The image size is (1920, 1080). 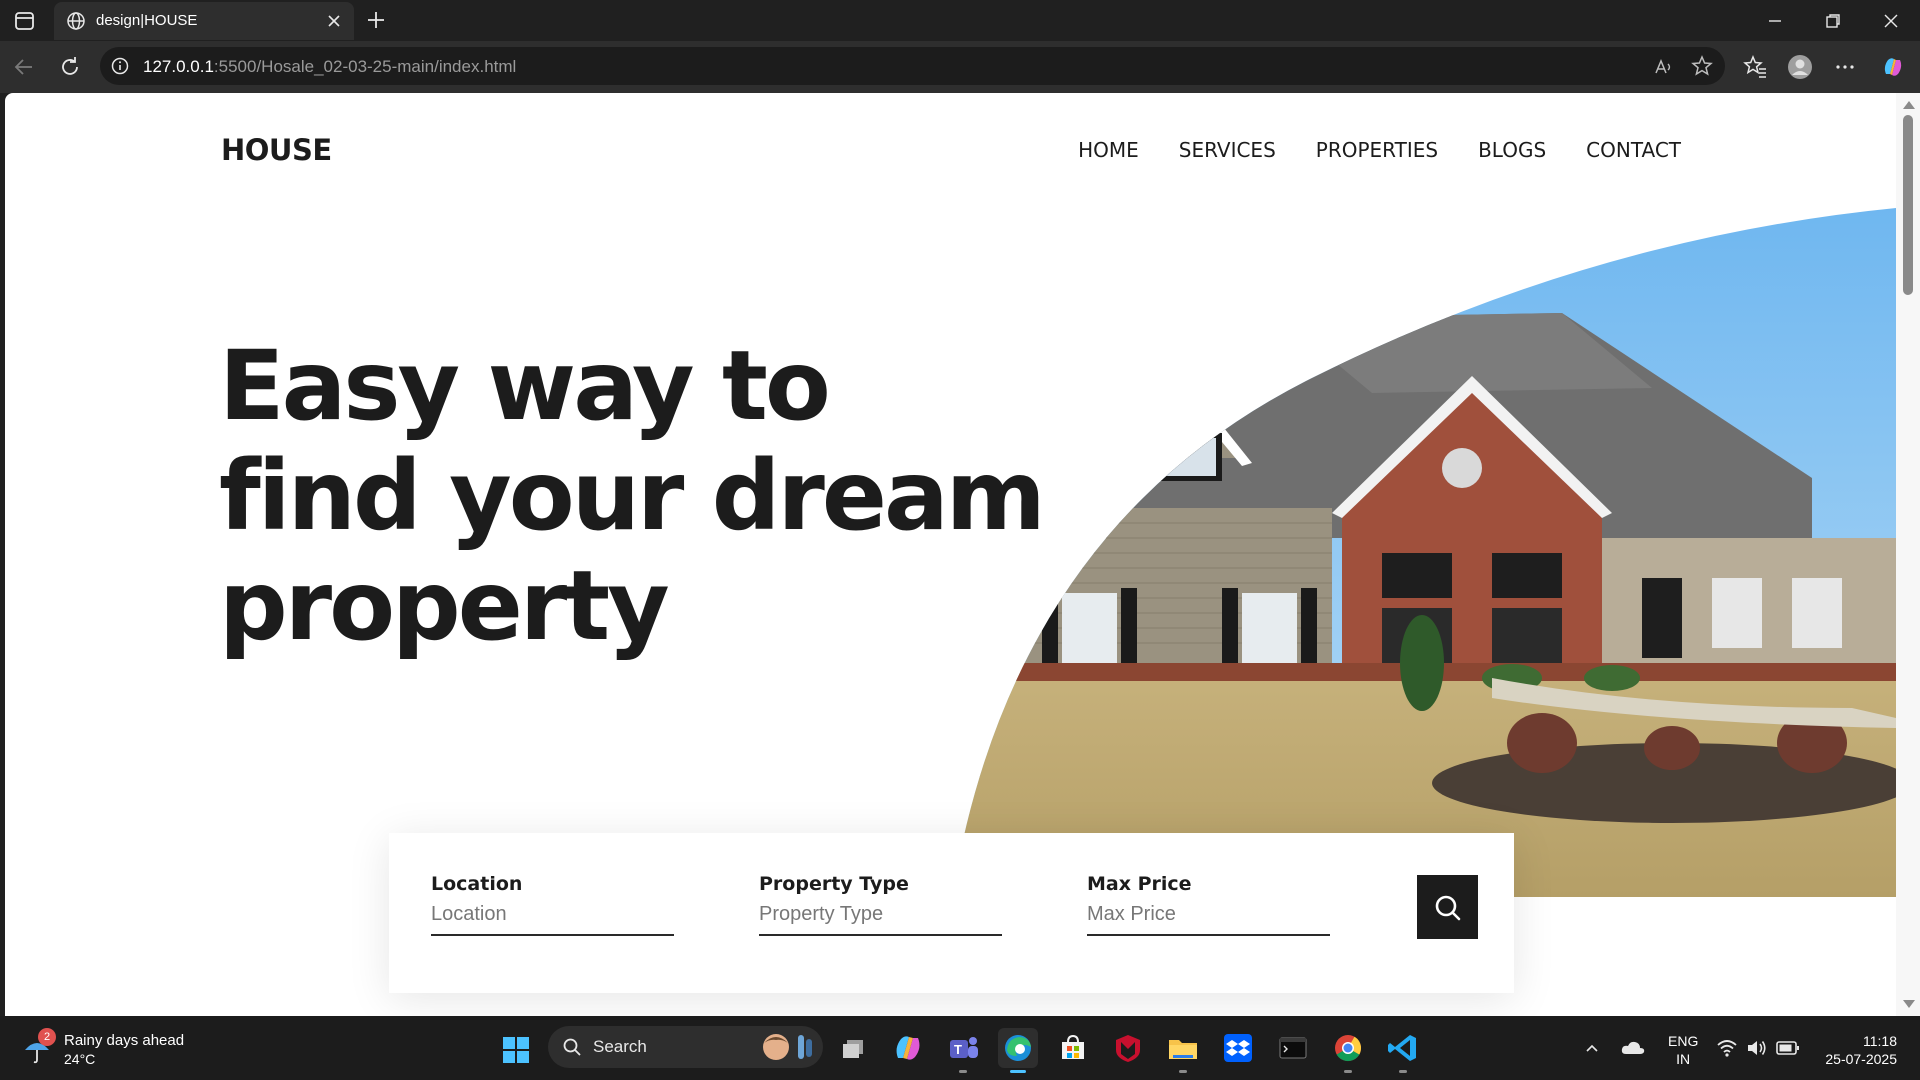 I want to click on scrollbar-thumb, so click(x=1908, y=205).